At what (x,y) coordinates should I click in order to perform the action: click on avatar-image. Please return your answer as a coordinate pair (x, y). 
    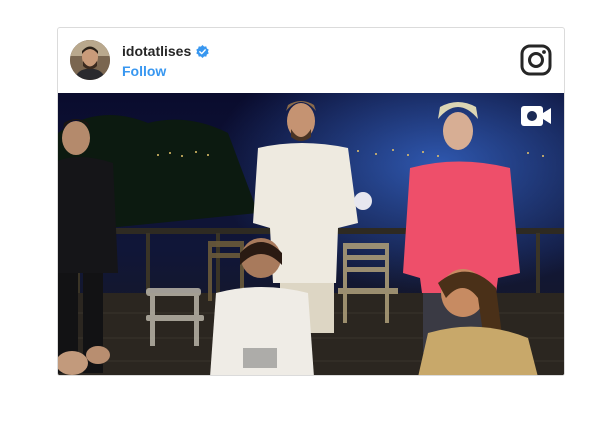
    Looking at the image, I should click on (90, 60).